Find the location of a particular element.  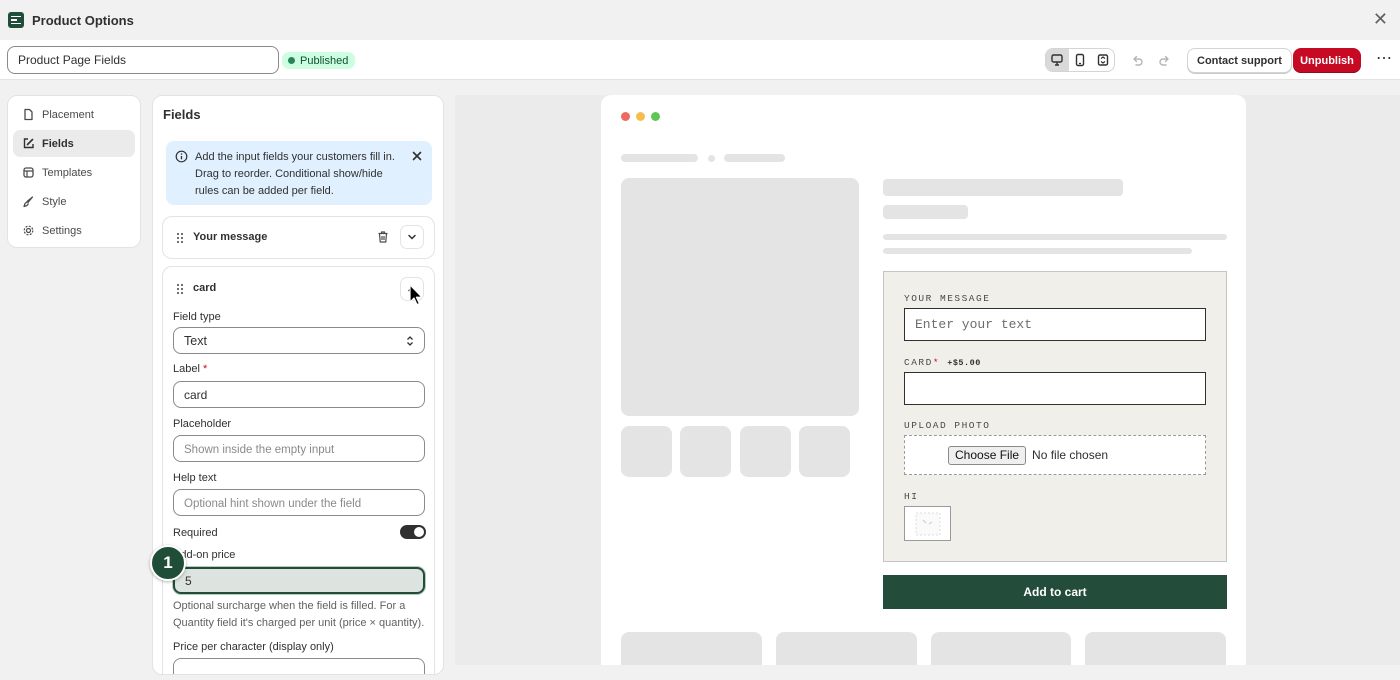

label-input is located at coordinates (299, 394).